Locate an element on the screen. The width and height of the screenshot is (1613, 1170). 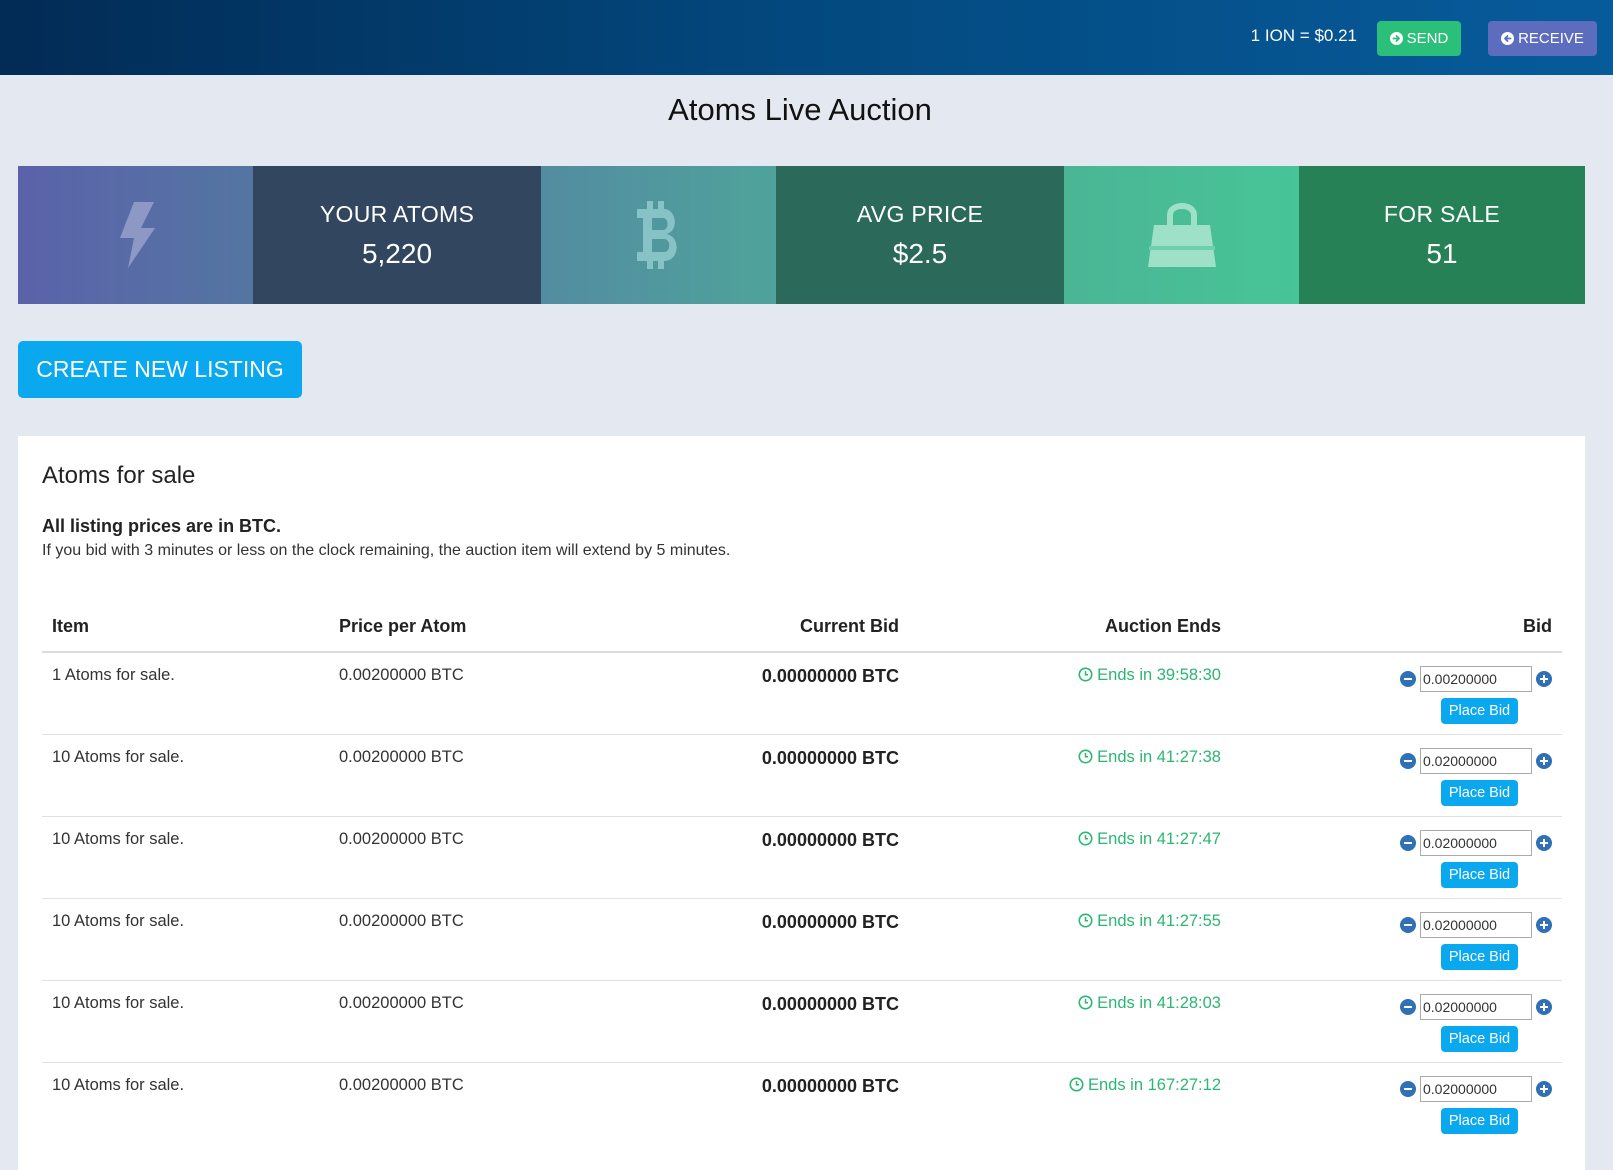
receive-button: RECEIVE is located at coordinates (1542, 38).